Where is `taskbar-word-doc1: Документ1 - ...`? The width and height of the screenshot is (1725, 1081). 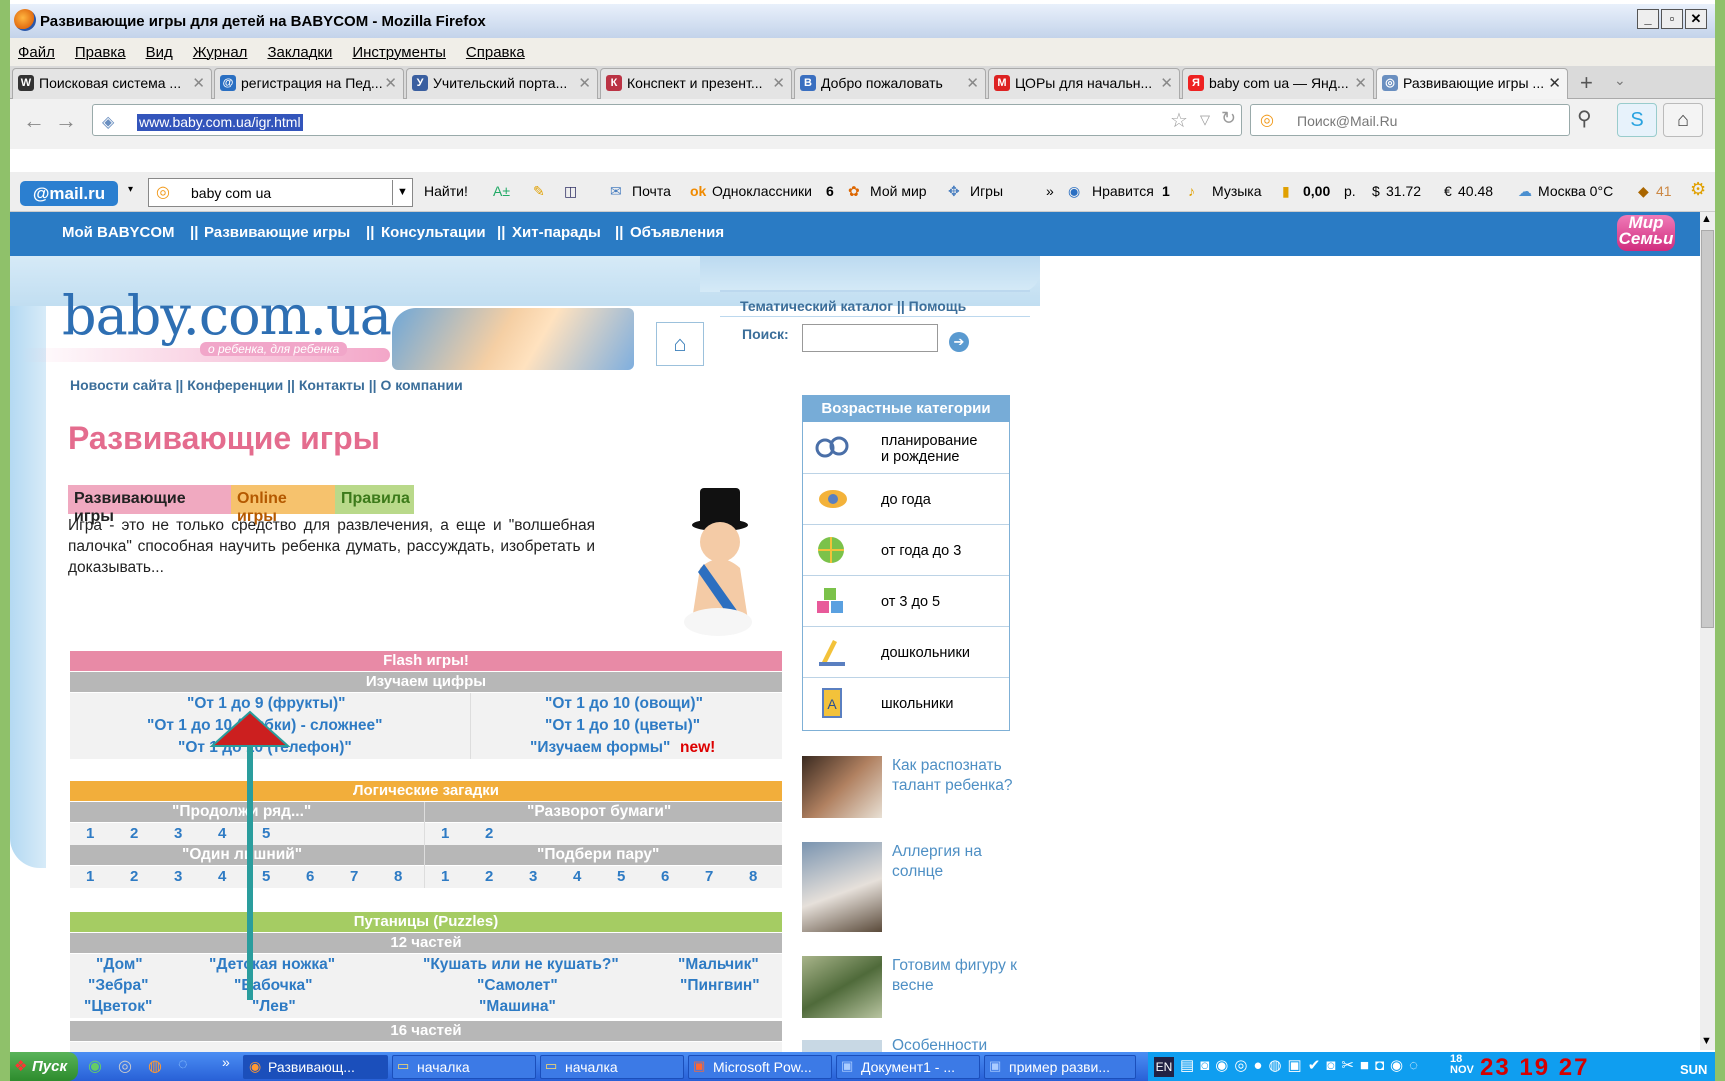 taskbar-word-doc1: Документ1 - ... is located at coordinates (908, 1067).